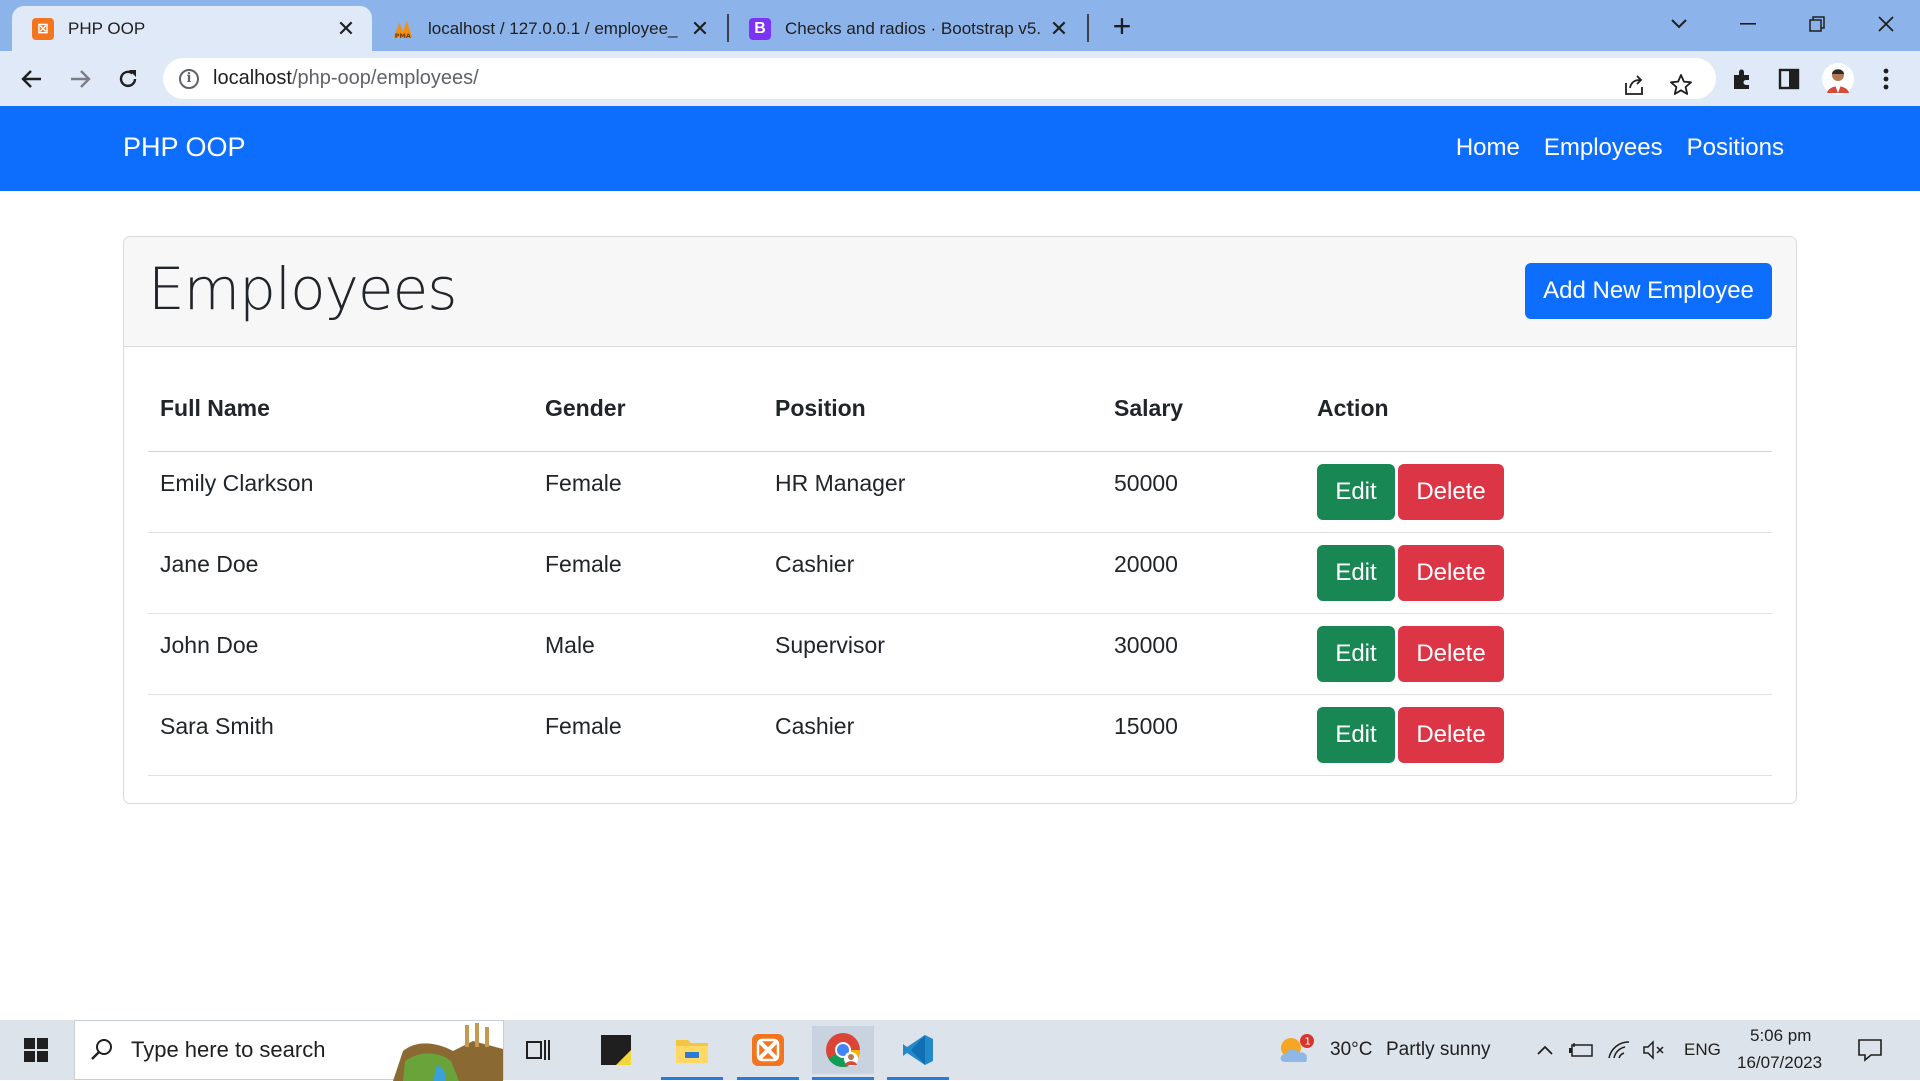 This screenshot has height=1081, width=1920. What do you see at coordinates (189, 78) in the screenshot?
I see `site-info-icon: i` at bounding box center [189, 78].